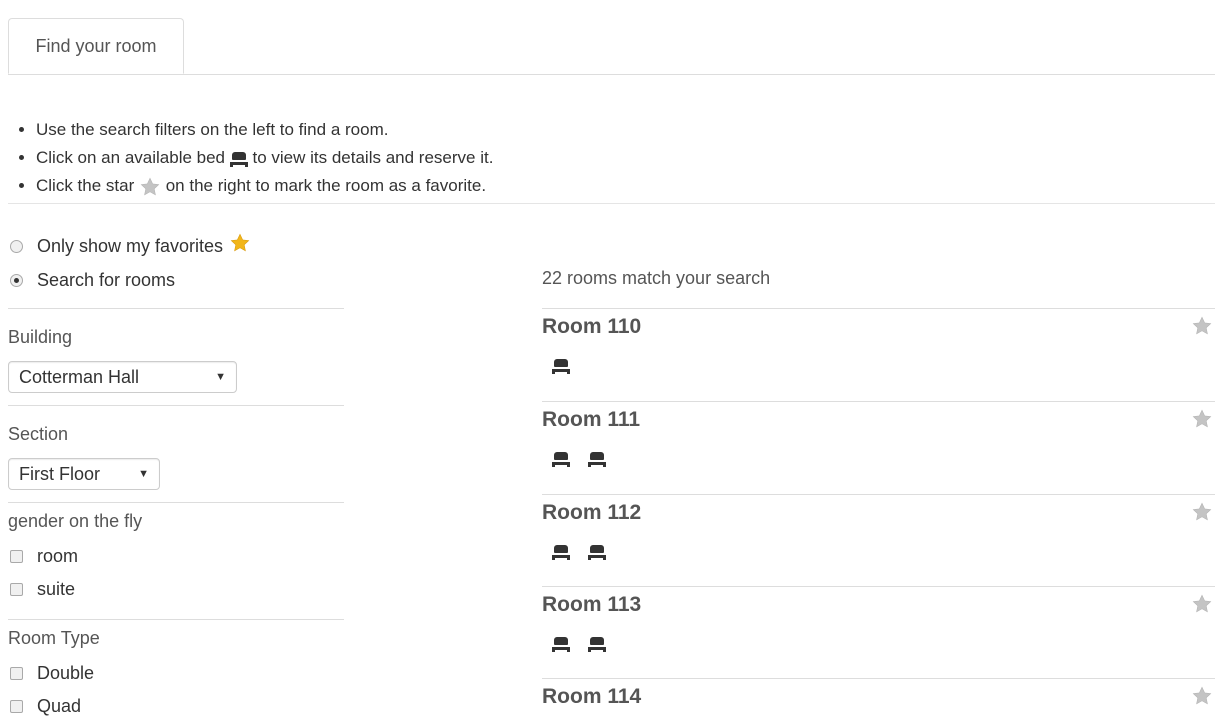 The image size is (1221, 719). Describe the element at coordinates (52, 673) in the screenshot. I see `room-type-option-double: Double` at that location.